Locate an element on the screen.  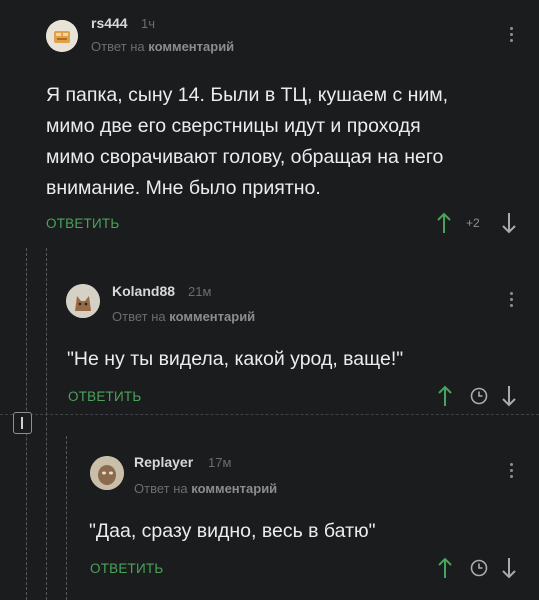
comment-body: "Даа, сразу видно, весь в батю" is located at coordinates (304, 531).